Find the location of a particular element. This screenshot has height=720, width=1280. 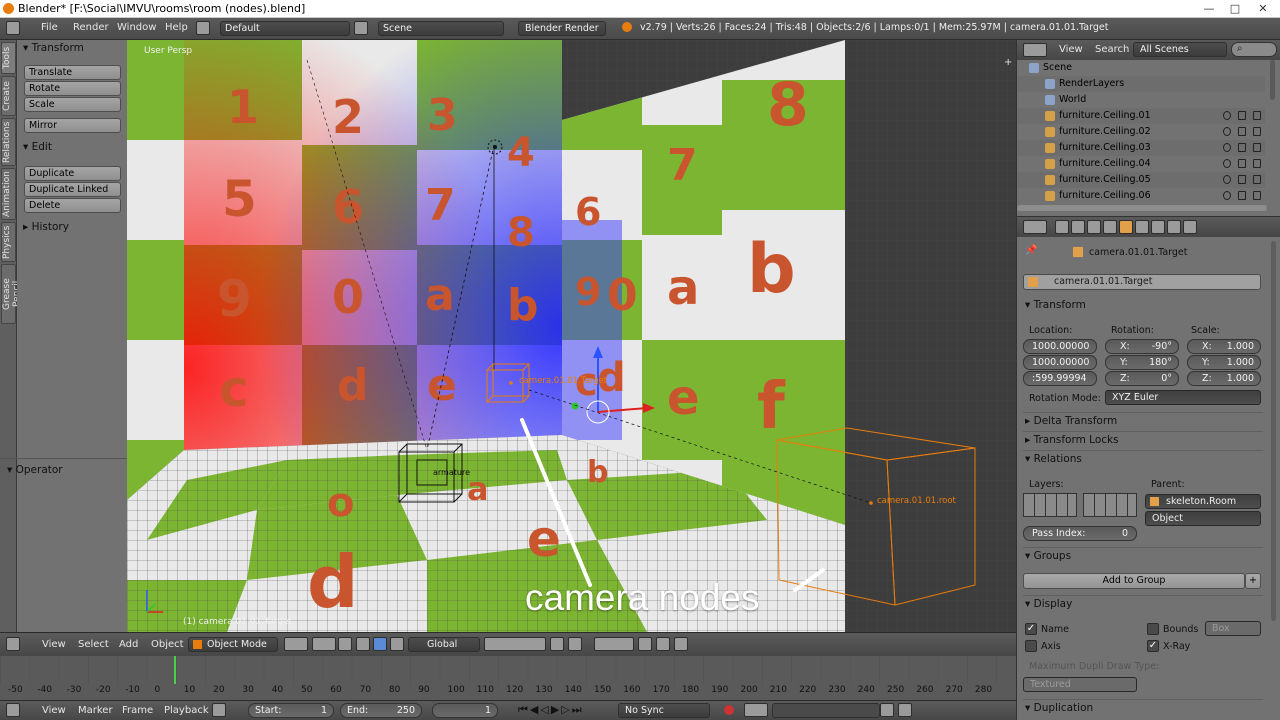

properties-scrollbar is located at coordinates (1273, 441).